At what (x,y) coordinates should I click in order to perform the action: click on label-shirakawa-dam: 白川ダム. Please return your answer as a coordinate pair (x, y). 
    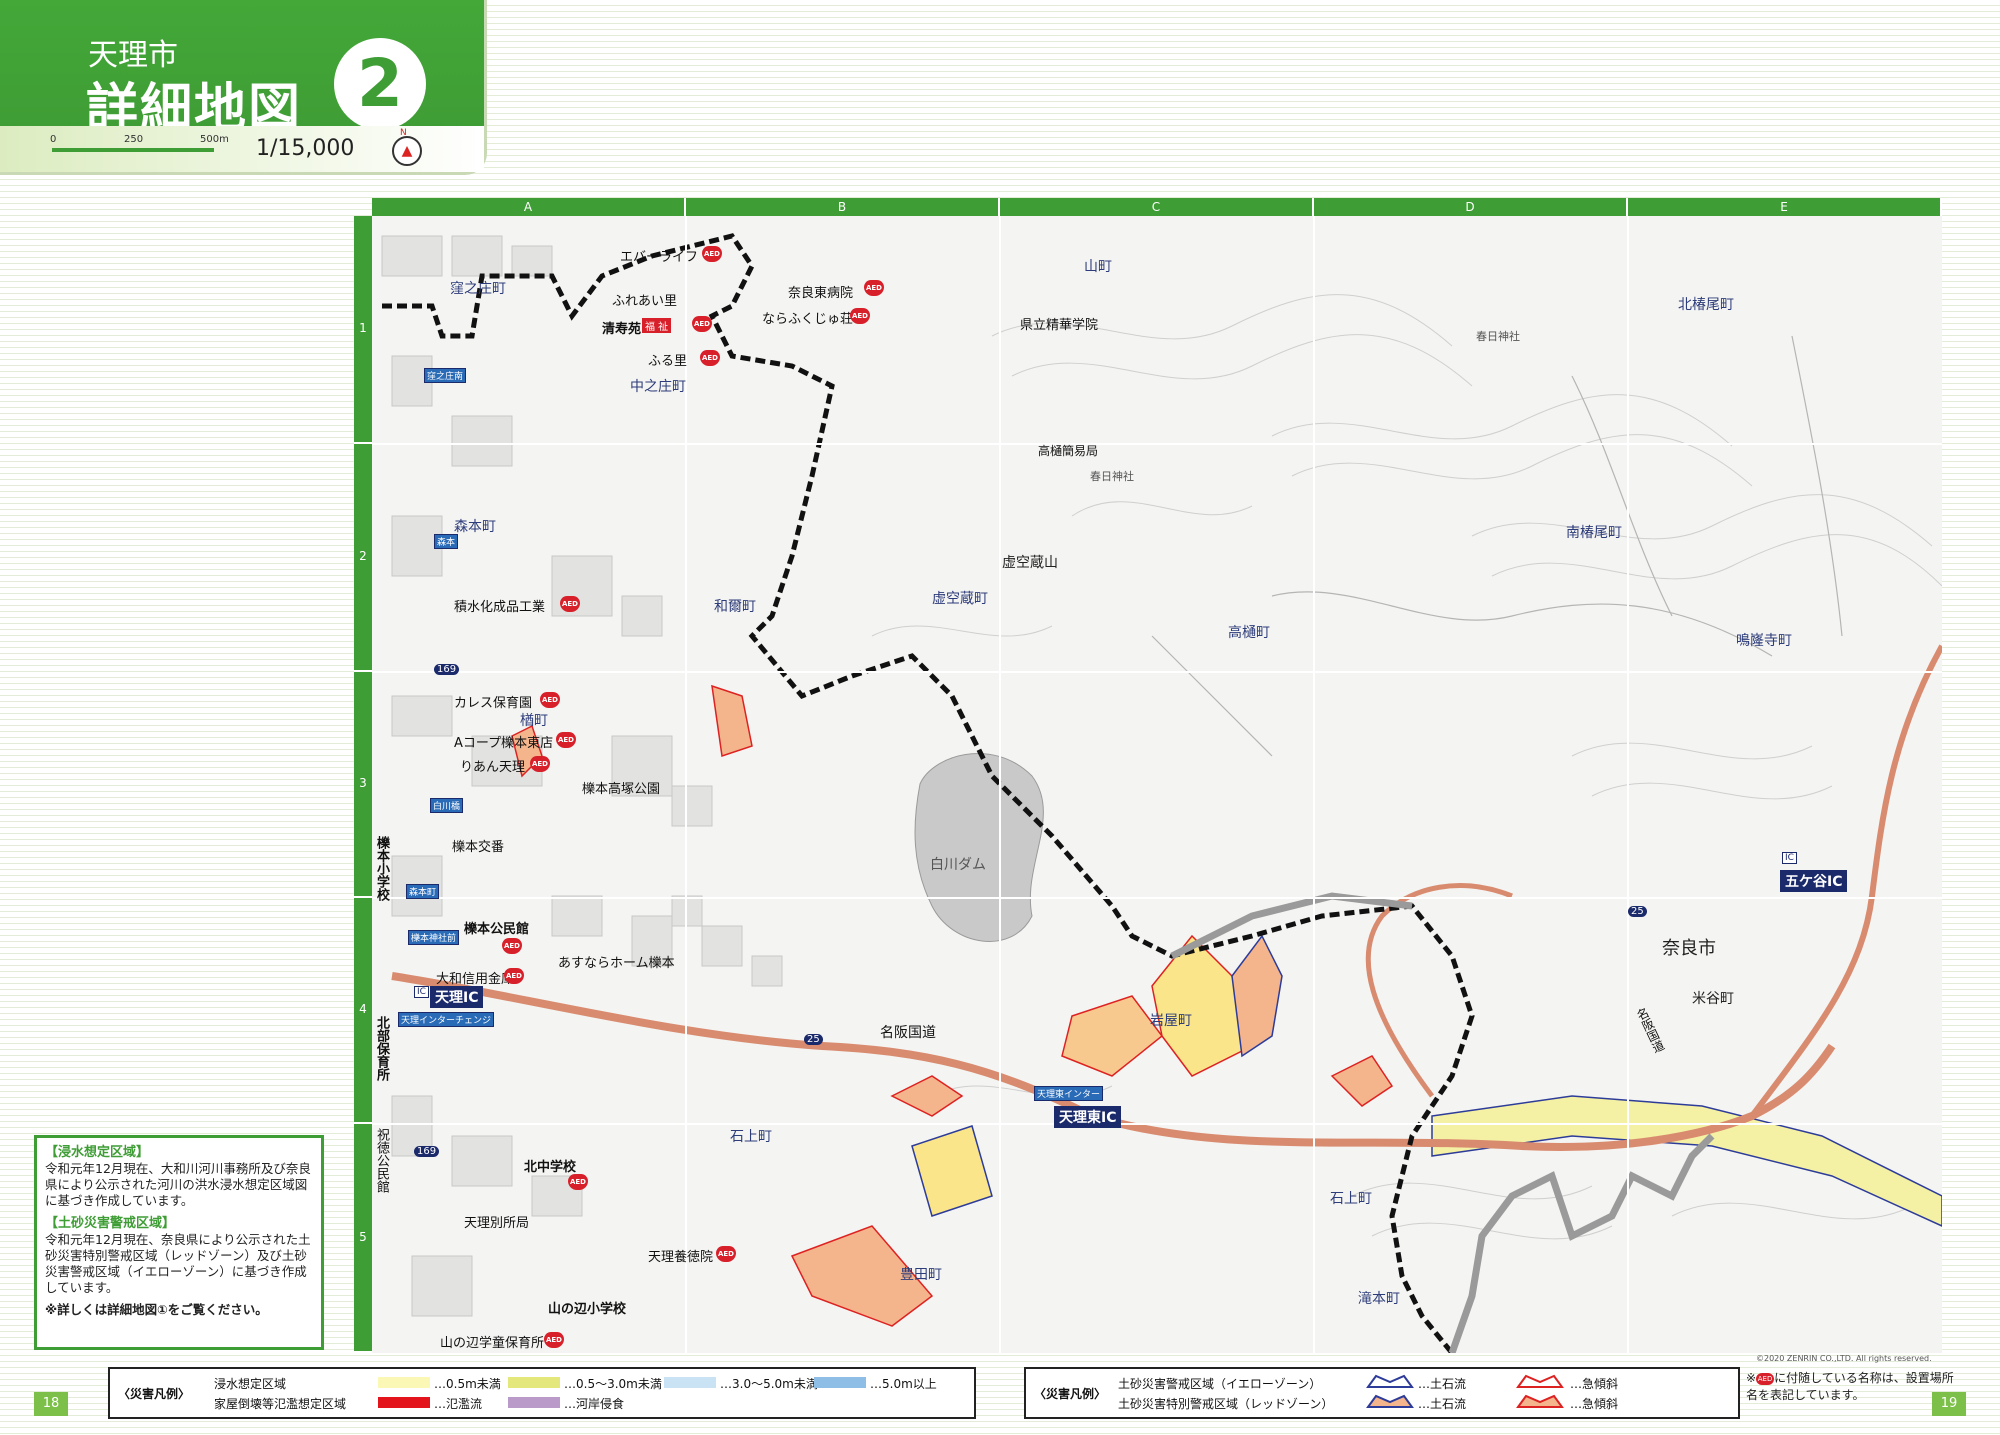
    Looking at the image, I should click on (958, 865).